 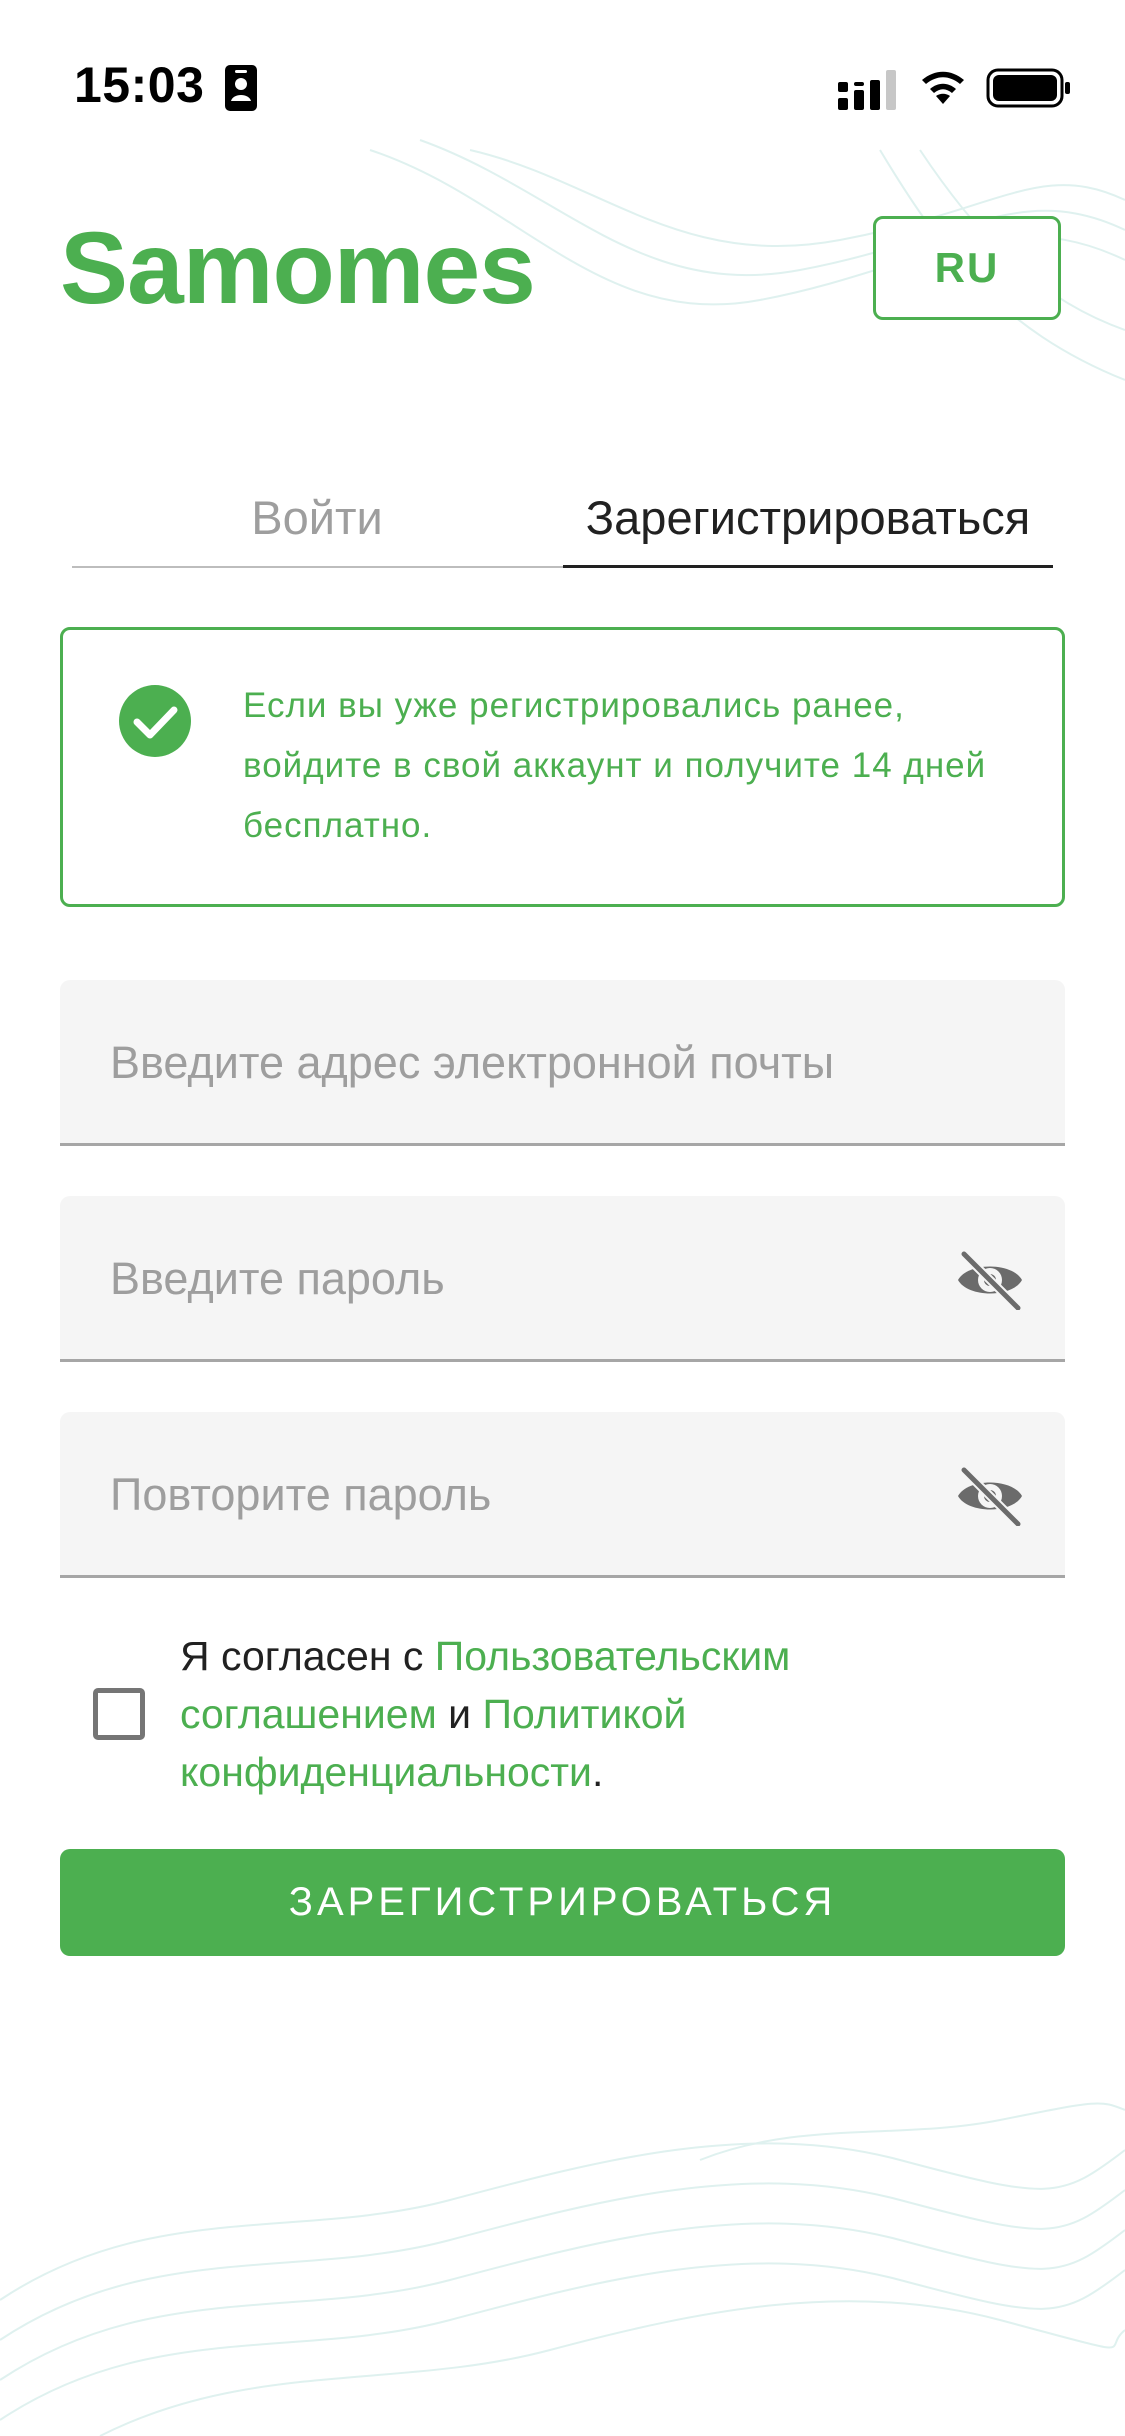 I want to click on person-badge-icon, so click(x=241, y=88).